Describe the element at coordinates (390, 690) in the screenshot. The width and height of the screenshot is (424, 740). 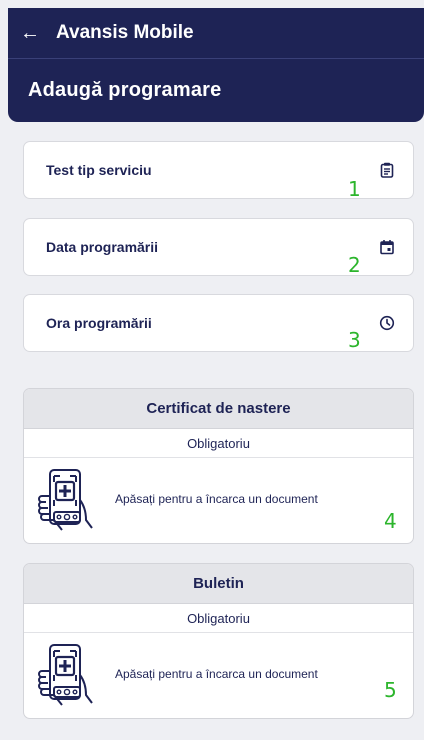
I see `annotation-number: 5` at that location.